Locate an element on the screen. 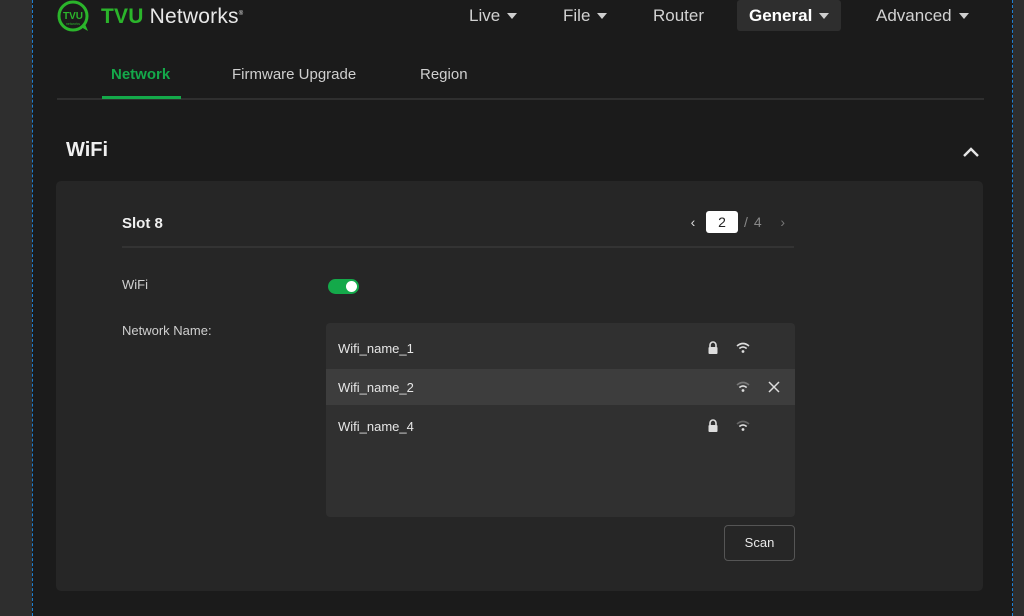  nav-general-label: General is located at coordinates (781, 15).